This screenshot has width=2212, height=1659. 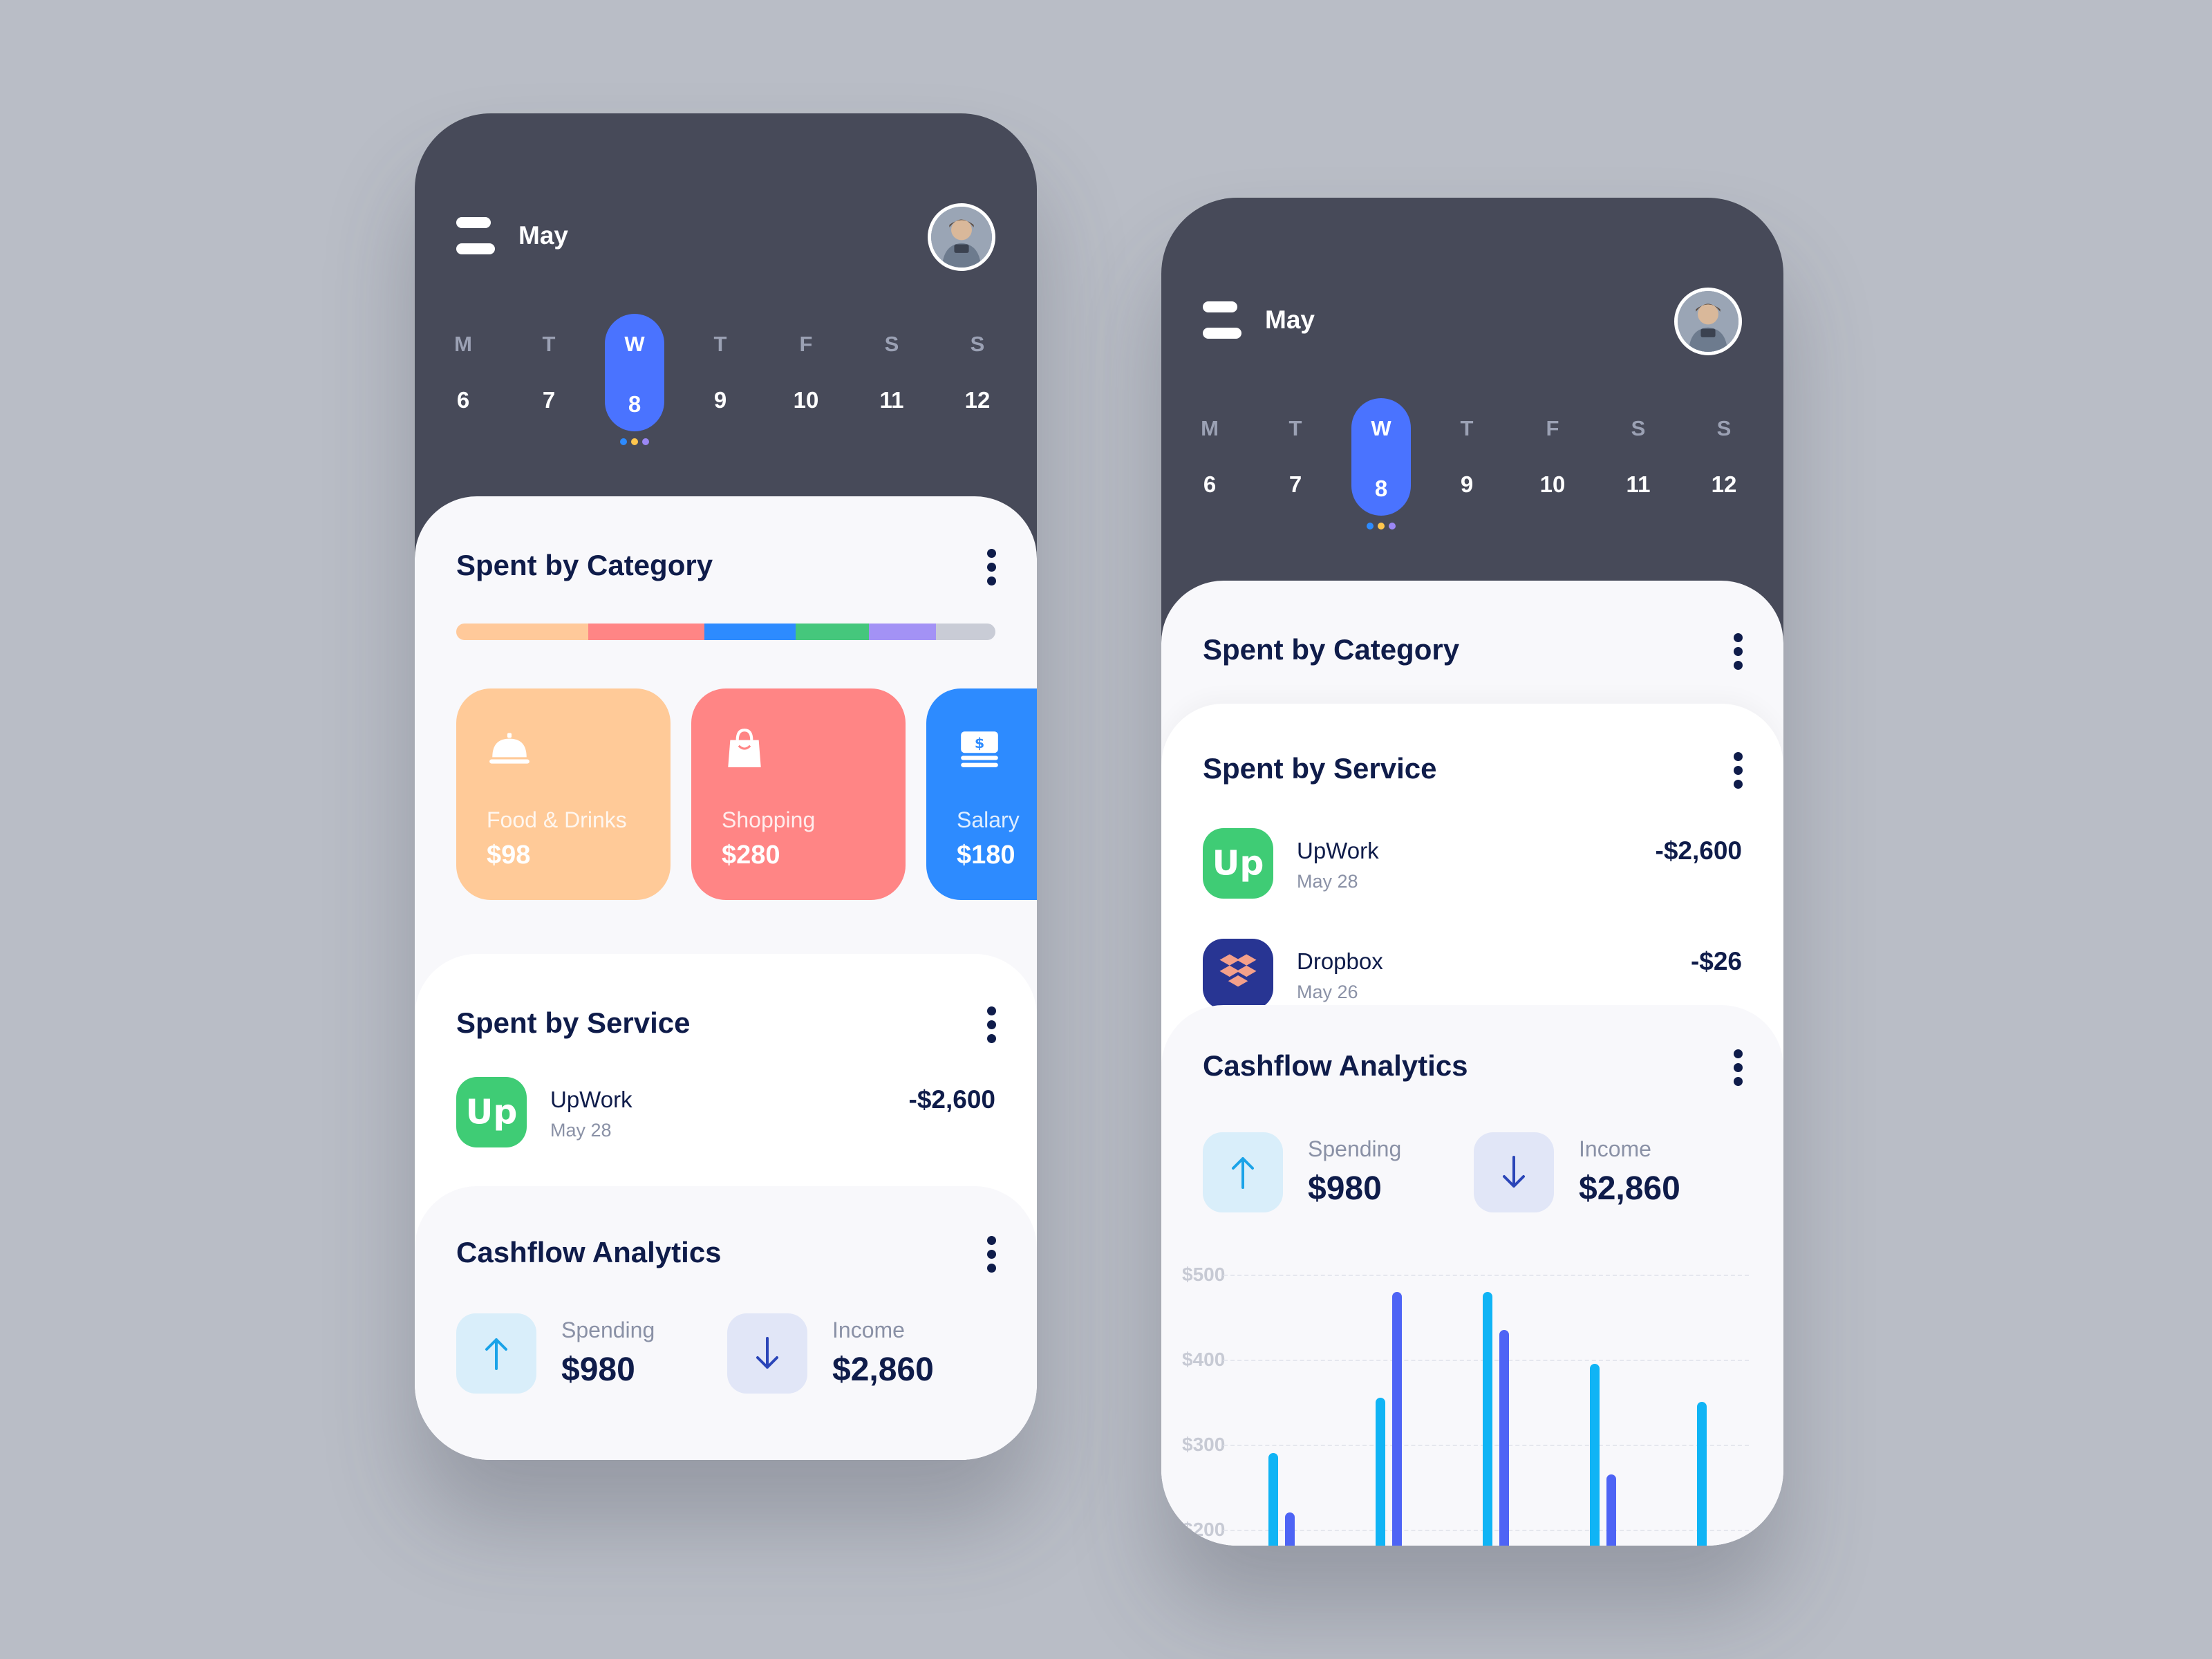 What do you see at coordinates (1204, 1529) in the screenshot?
I see `y-tick-label: $200` at bounding box center [1204, 1529].